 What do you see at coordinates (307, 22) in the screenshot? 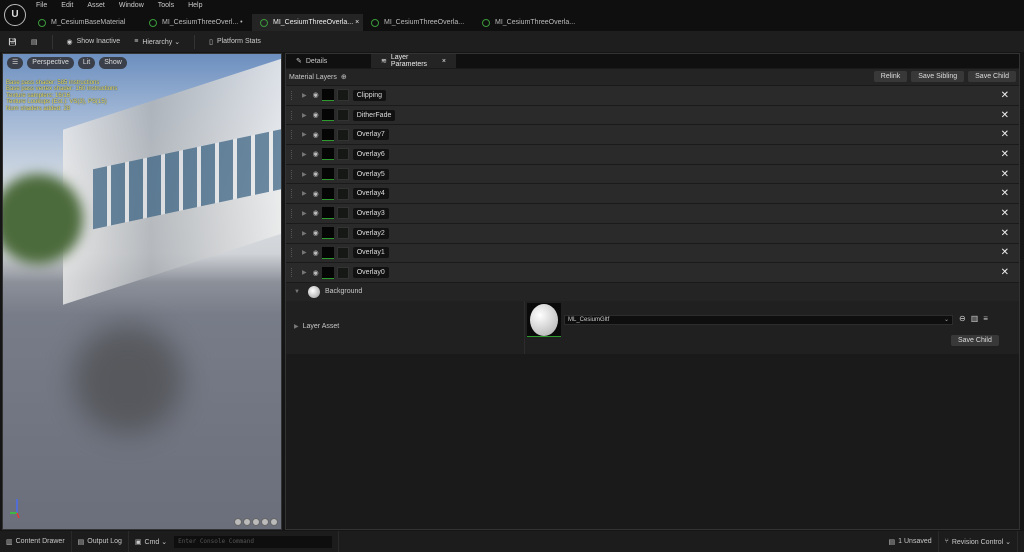
I see `tab-instance-2-active: MI_CesiumThreeOverla... ×` at bounding box center [307, 22].